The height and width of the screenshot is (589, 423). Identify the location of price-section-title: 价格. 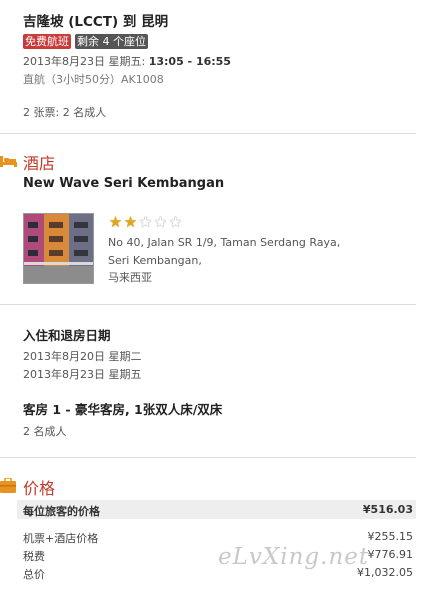
(39, 488).